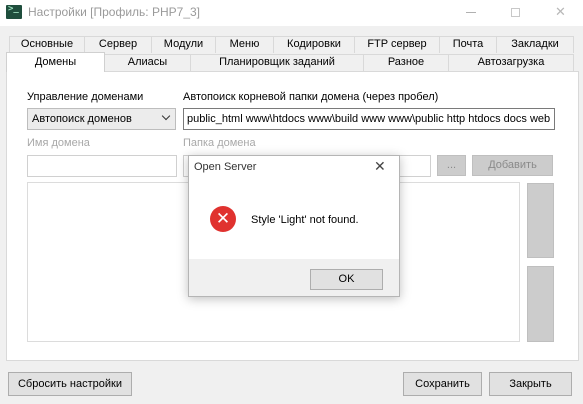 This screenshot has width=583, height=404. I want to click on chevron-down-icon, so click(166, 116).